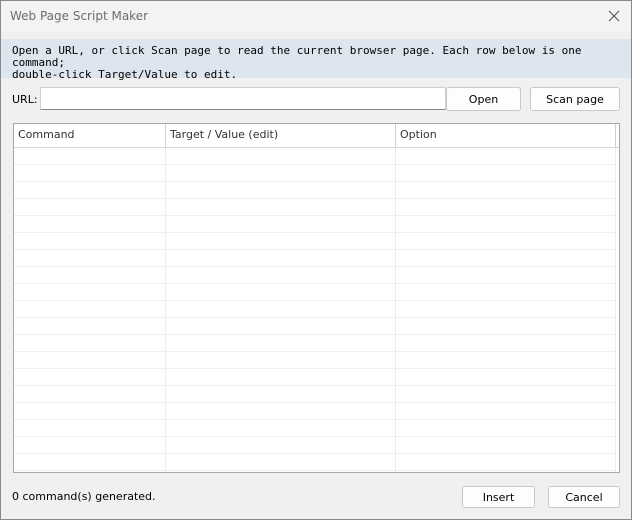 This screenshot has width=632, height=520. What do you see at coordinates (84, 496) in the screenshot?
I see `status-text: 0 command(s) generated.` at bounding box center [84, 496].